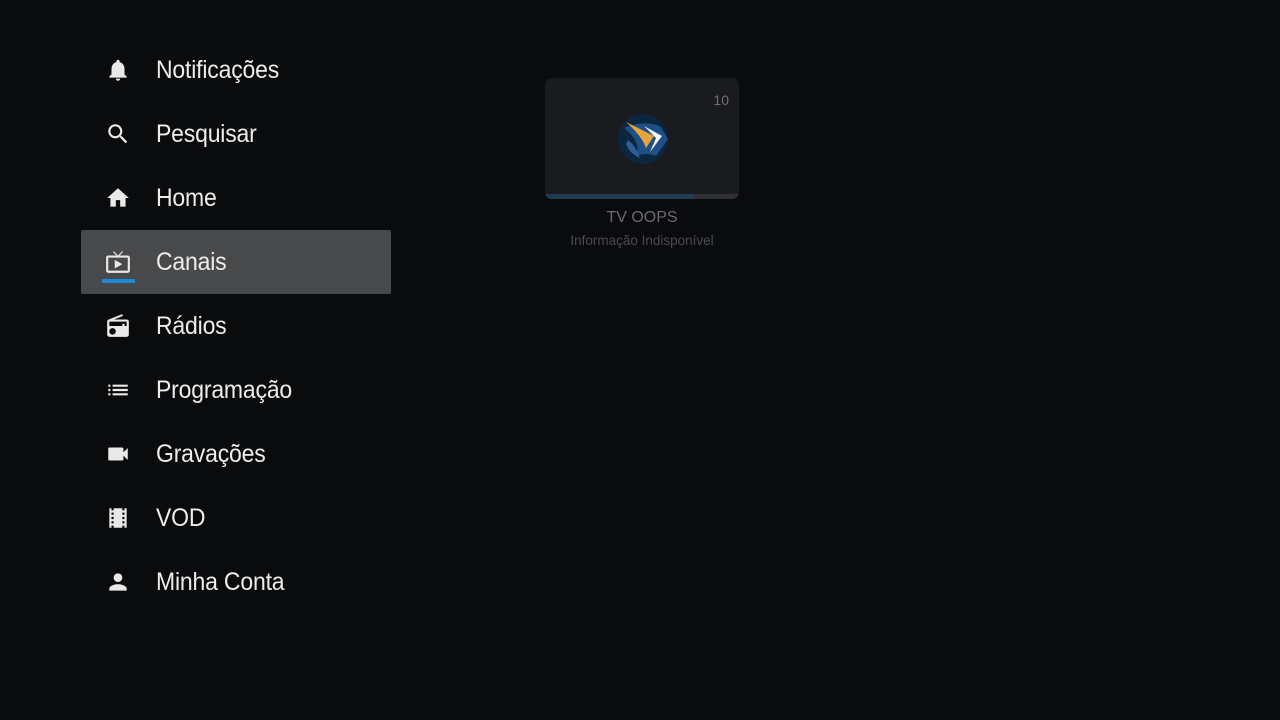 The height and width of the screenshot is (720, 1280). I want to click on channel-card: 10 TV OOPS Informação Indisponível, so click(642, 163).